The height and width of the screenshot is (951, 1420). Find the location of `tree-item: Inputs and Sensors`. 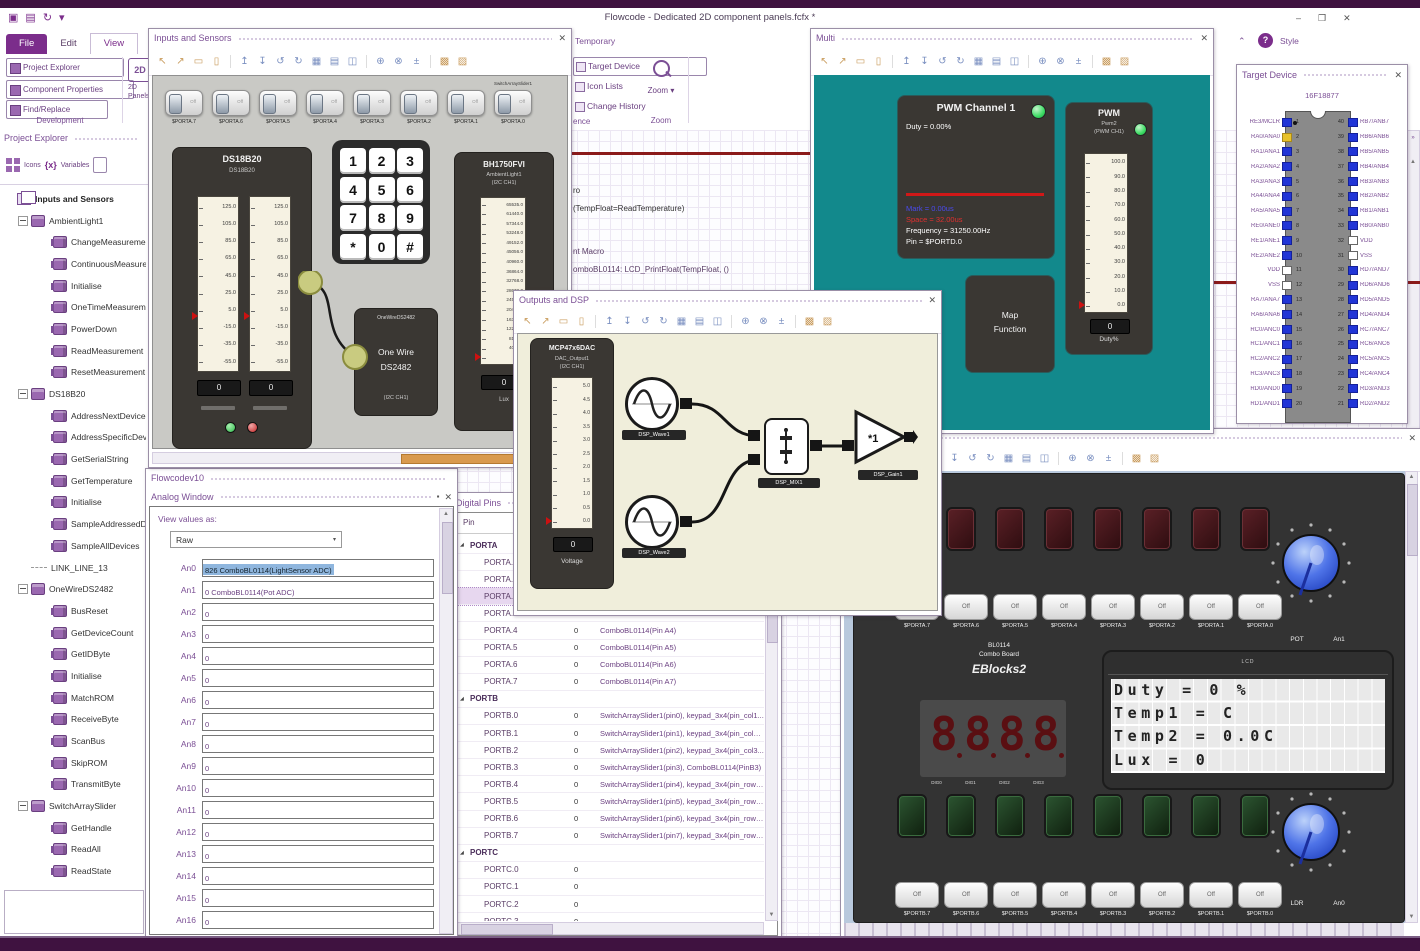

tree-item: Inputs and Sensors is located at coordinates (73, 199).